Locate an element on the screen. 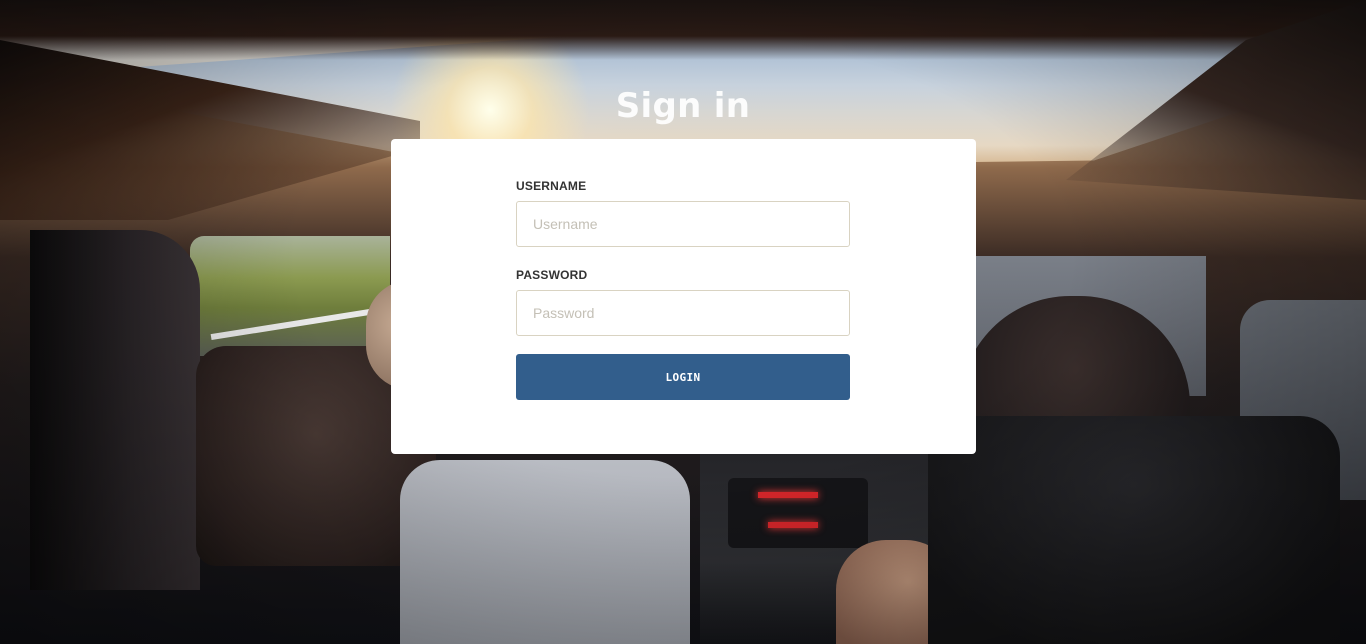  password-input is located at coordinates (683, 313).